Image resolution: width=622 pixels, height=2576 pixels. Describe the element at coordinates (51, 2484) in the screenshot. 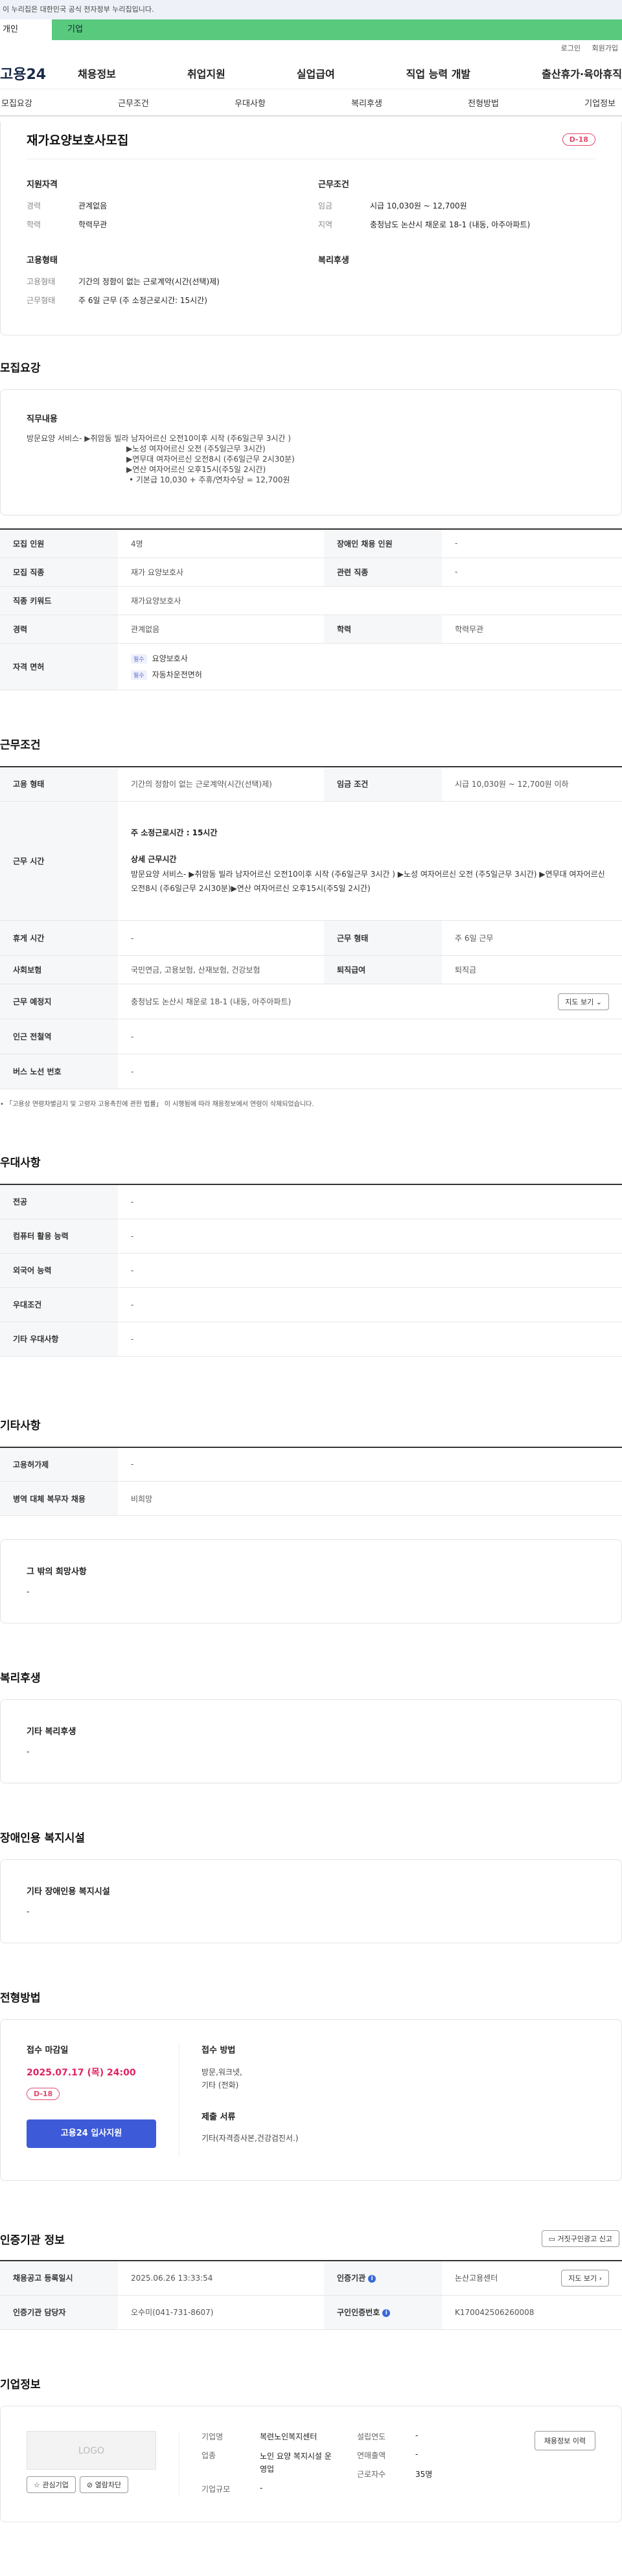

I see `favorite-company-button: ☆ 관심기업` at that location.